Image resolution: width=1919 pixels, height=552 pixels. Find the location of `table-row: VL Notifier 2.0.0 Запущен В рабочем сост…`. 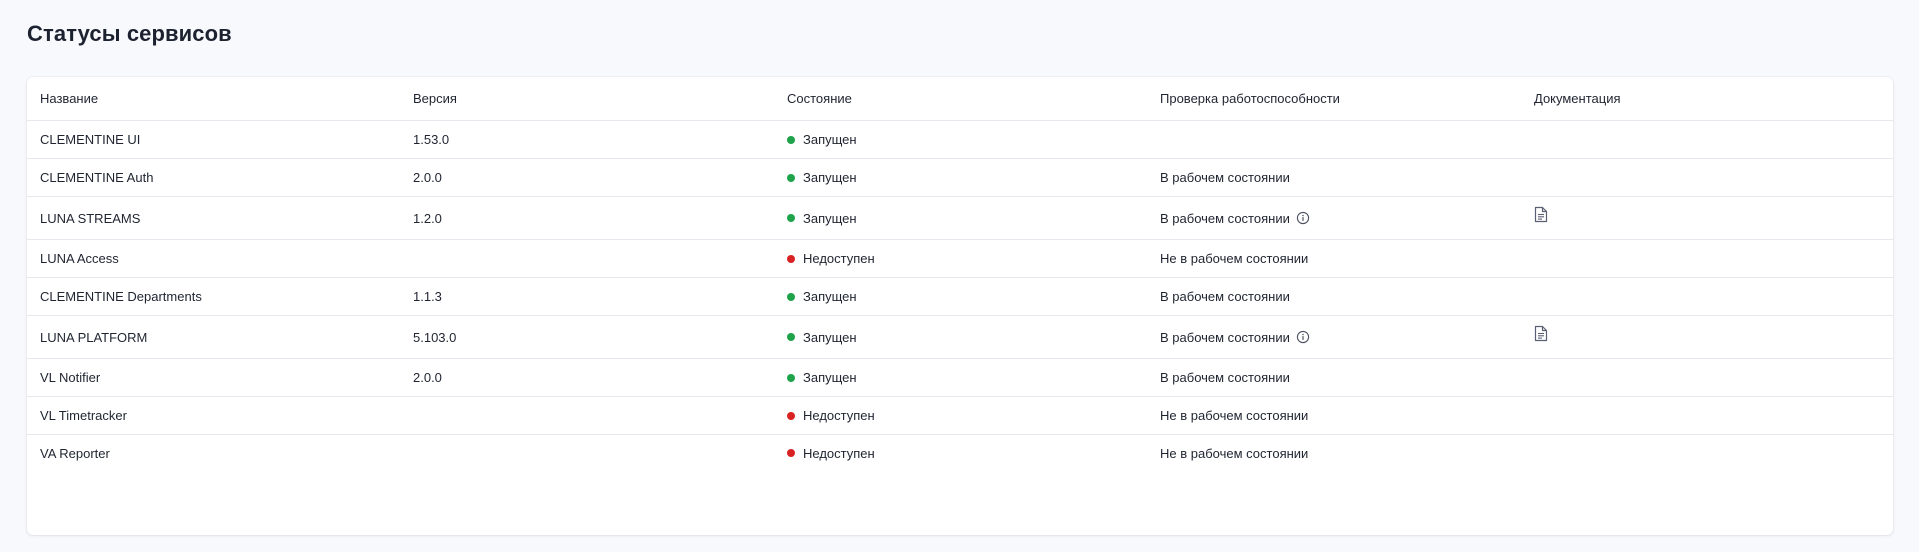

table-row: VL Notifier 2.0.0 Запущен В рабочем сост… is located at coordinates (960, 378).